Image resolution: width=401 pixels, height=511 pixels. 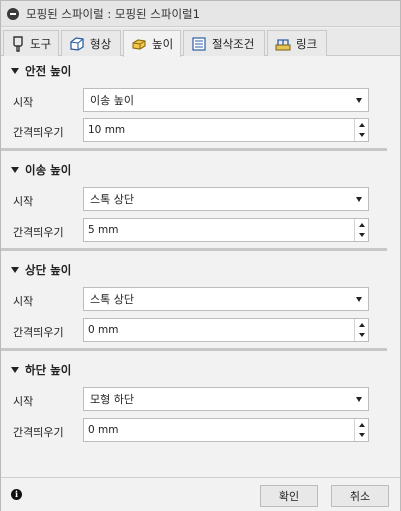 I want to click on linking-icon, so click(x=283, y=44).